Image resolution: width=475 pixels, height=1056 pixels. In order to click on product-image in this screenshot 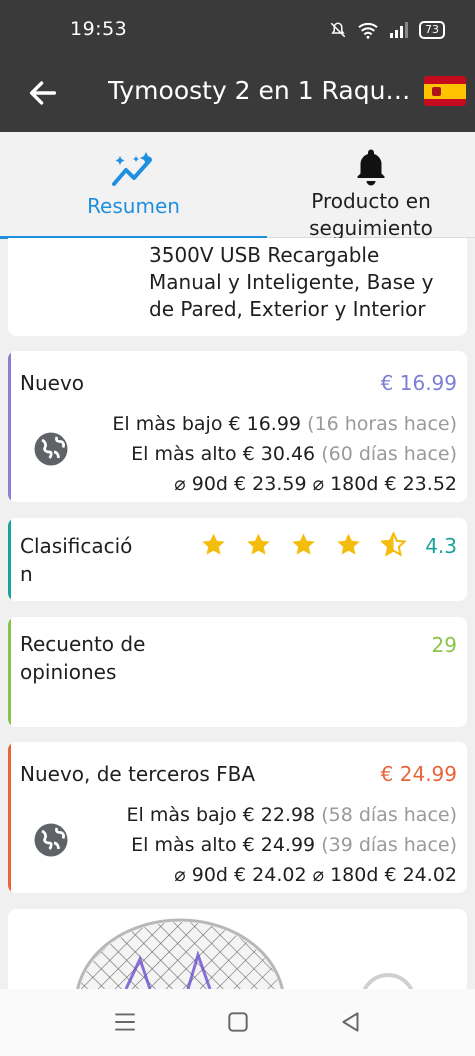, I will do `click(245, 953)`.